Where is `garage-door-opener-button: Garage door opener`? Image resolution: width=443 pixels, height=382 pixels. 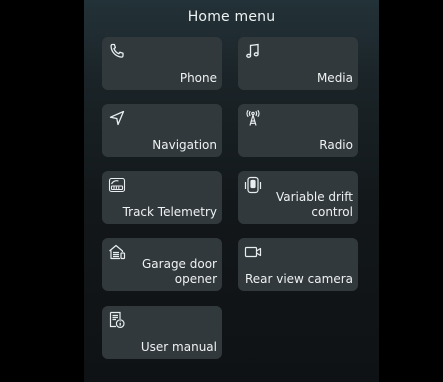
garage-door-opener-button: Garage door opener is located at coordinates (162, 264).